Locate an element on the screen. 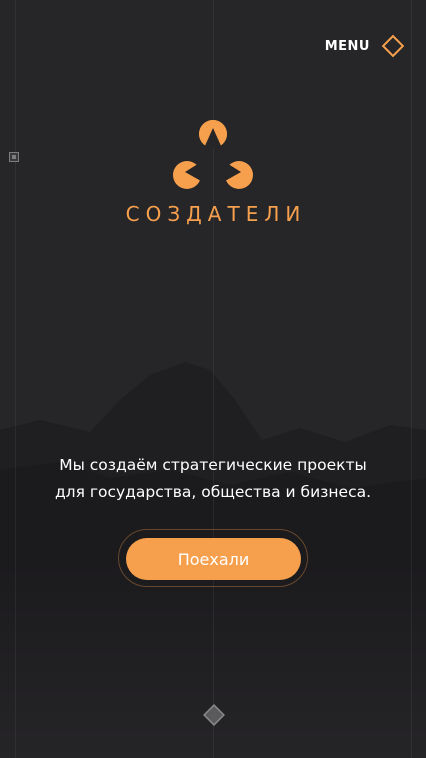 Image resolution: width=426 pixels, height=758 pixels. menu-label: MENU is located at coordinates (347, 46).